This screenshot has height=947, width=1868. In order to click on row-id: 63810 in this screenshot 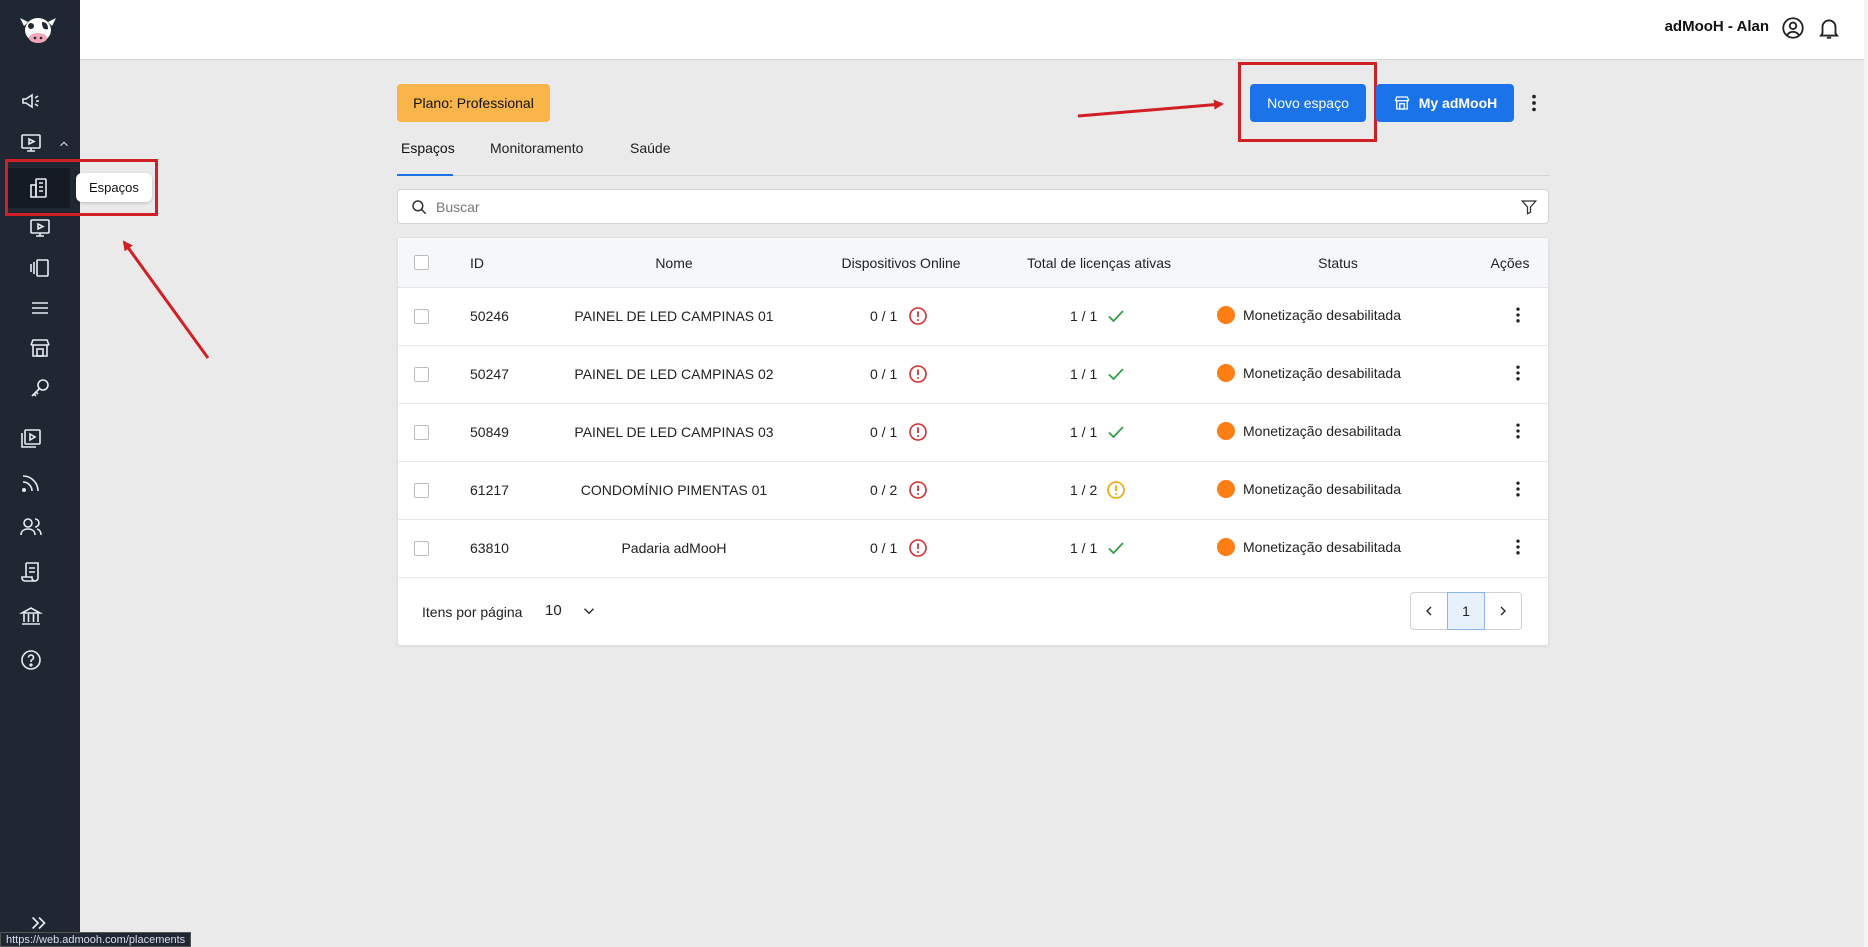, I will do `click(489, 548)`.